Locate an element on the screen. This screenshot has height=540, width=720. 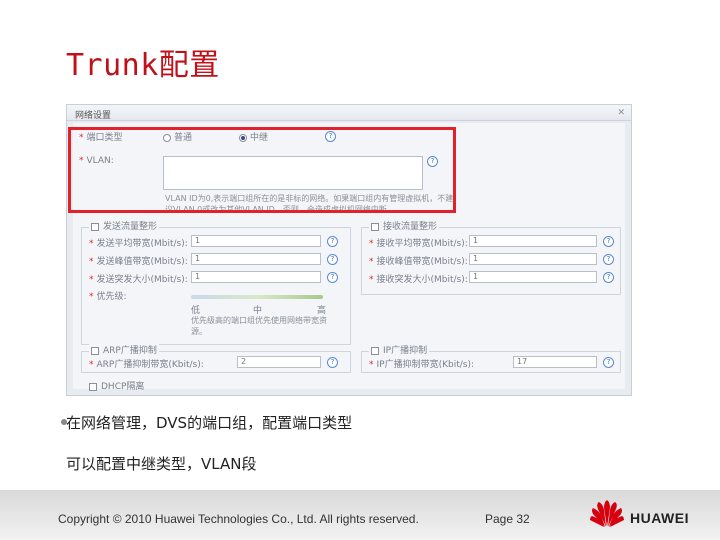
huawei-logo-text: HUAWEI is located at coordinates (659, 518).